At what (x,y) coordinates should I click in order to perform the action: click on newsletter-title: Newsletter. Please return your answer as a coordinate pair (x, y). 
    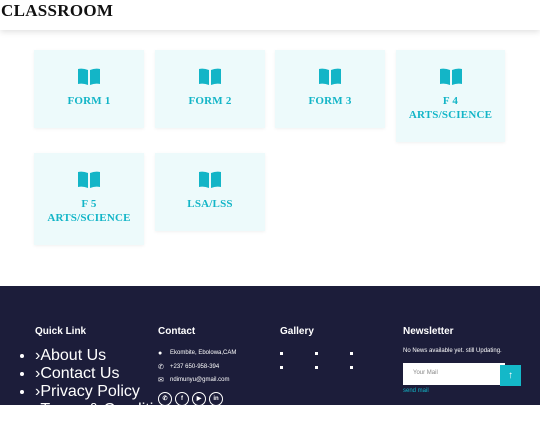
    Looking at the image, I should click on (428, 331).